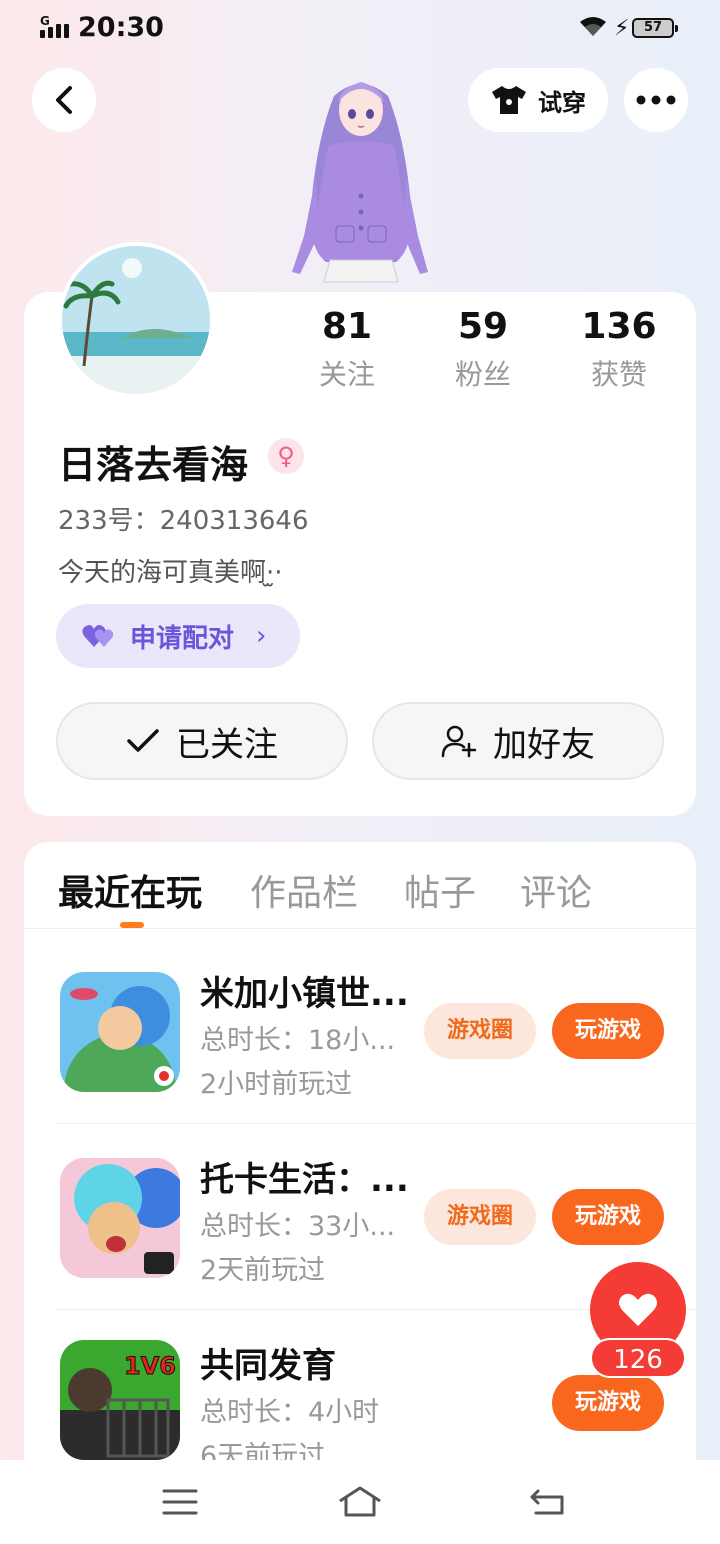 The width and height of the screenshot is (720, 1544). What do you see at coordinates (544, 744) in the screenshot?
I see `add-friend-label: 加好友` at bounding box center [544, 744].